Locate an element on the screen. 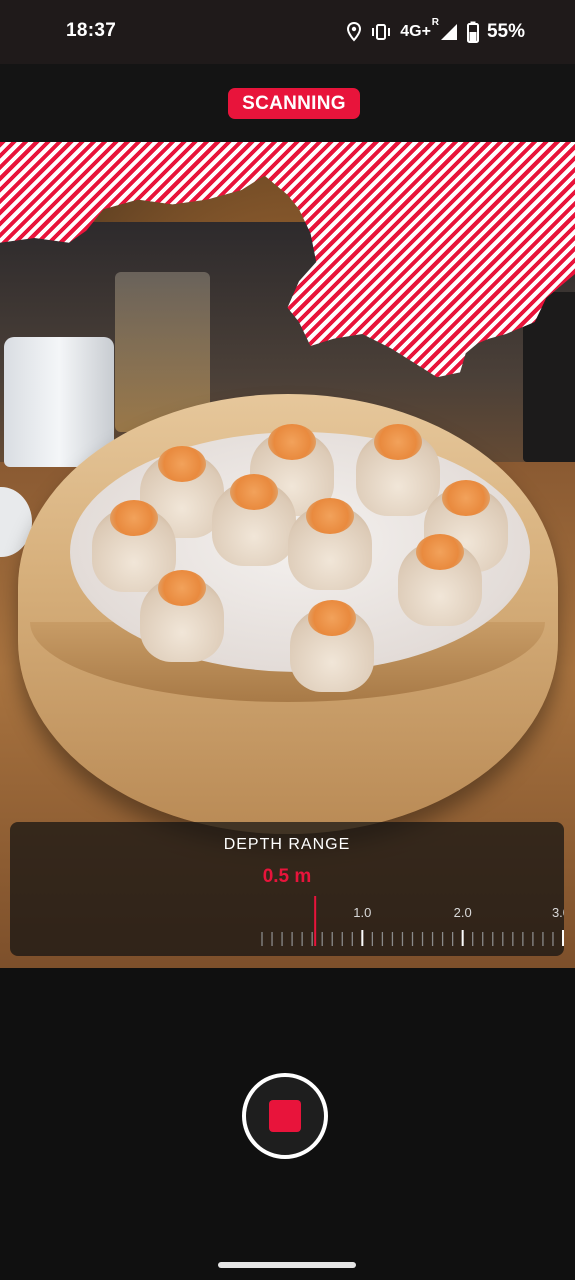  ruler-tick-label: 1.0 is located at coordinates (362, 912).